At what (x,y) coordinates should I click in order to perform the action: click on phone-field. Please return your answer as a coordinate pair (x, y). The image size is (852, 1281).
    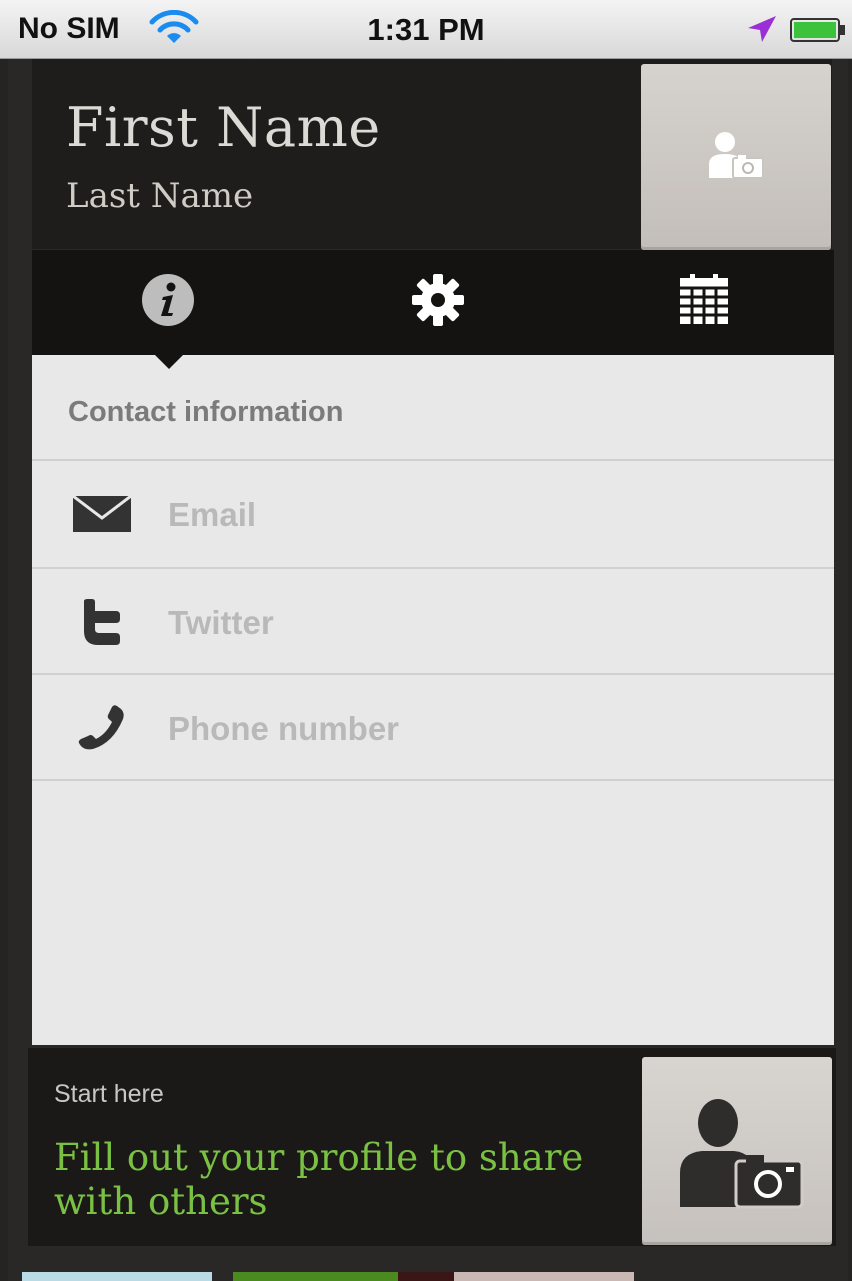
    Looking at the image, I should click on (478, 729).